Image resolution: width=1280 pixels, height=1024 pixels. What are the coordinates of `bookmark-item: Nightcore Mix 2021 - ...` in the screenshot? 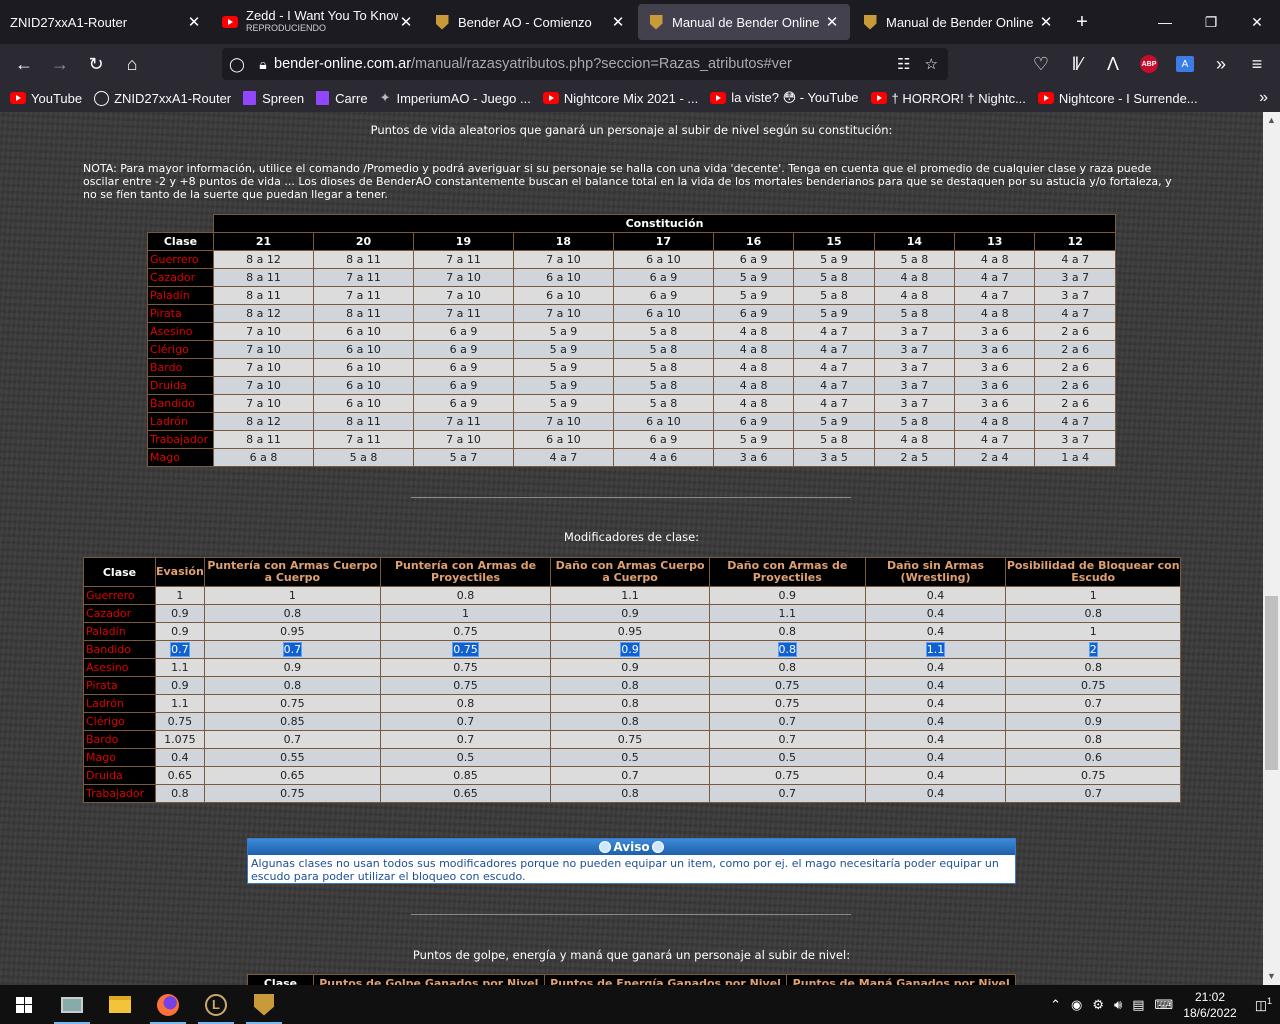 It's located at (620, 98).